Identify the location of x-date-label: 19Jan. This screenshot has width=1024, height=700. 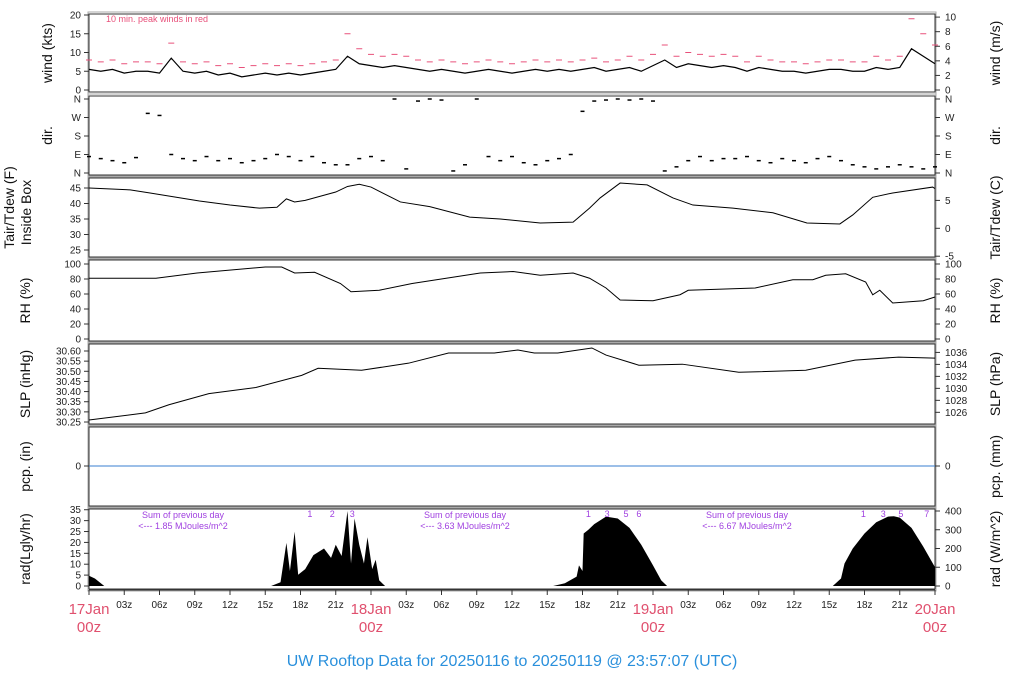
(653, 609).